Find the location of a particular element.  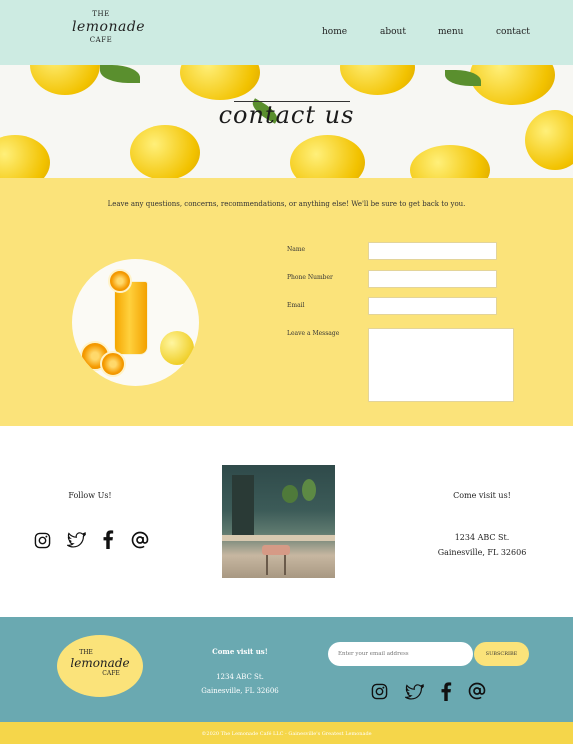

name-field is located at coordinates (432, 251).